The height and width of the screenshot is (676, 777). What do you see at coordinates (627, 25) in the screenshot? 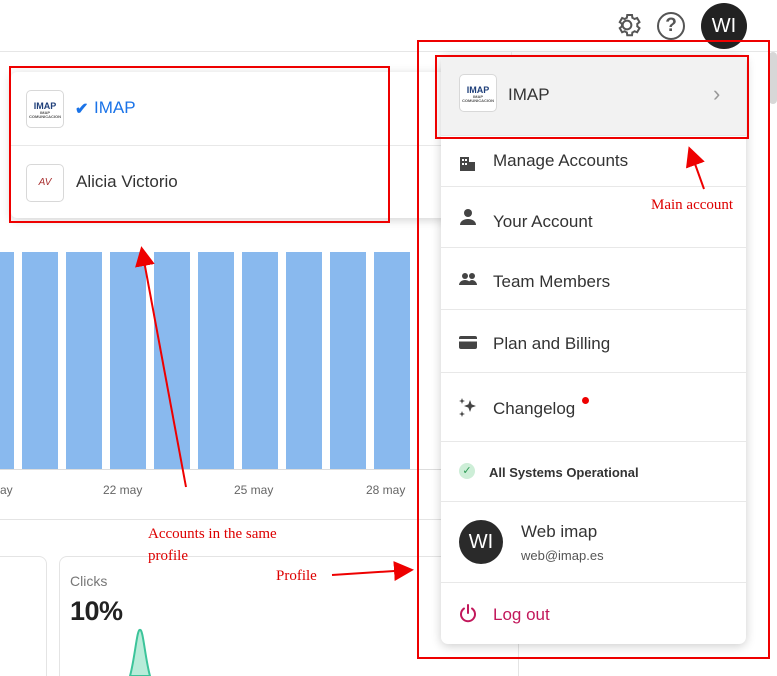
I see `gear-icon` at bounding box center [627, 25].